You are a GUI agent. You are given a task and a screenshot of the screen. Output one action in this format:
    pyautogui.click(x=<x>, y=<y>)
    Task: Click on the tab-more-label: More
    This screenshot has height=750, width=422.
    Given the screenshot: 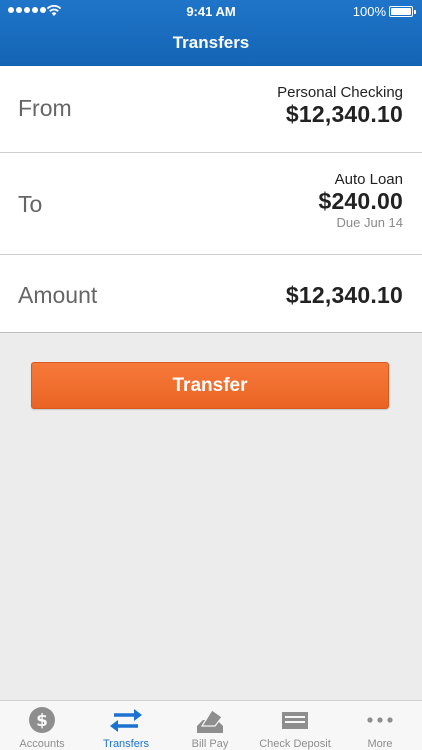 What is the action you would take?
    pyautogui.click(x=380, y=744)
    